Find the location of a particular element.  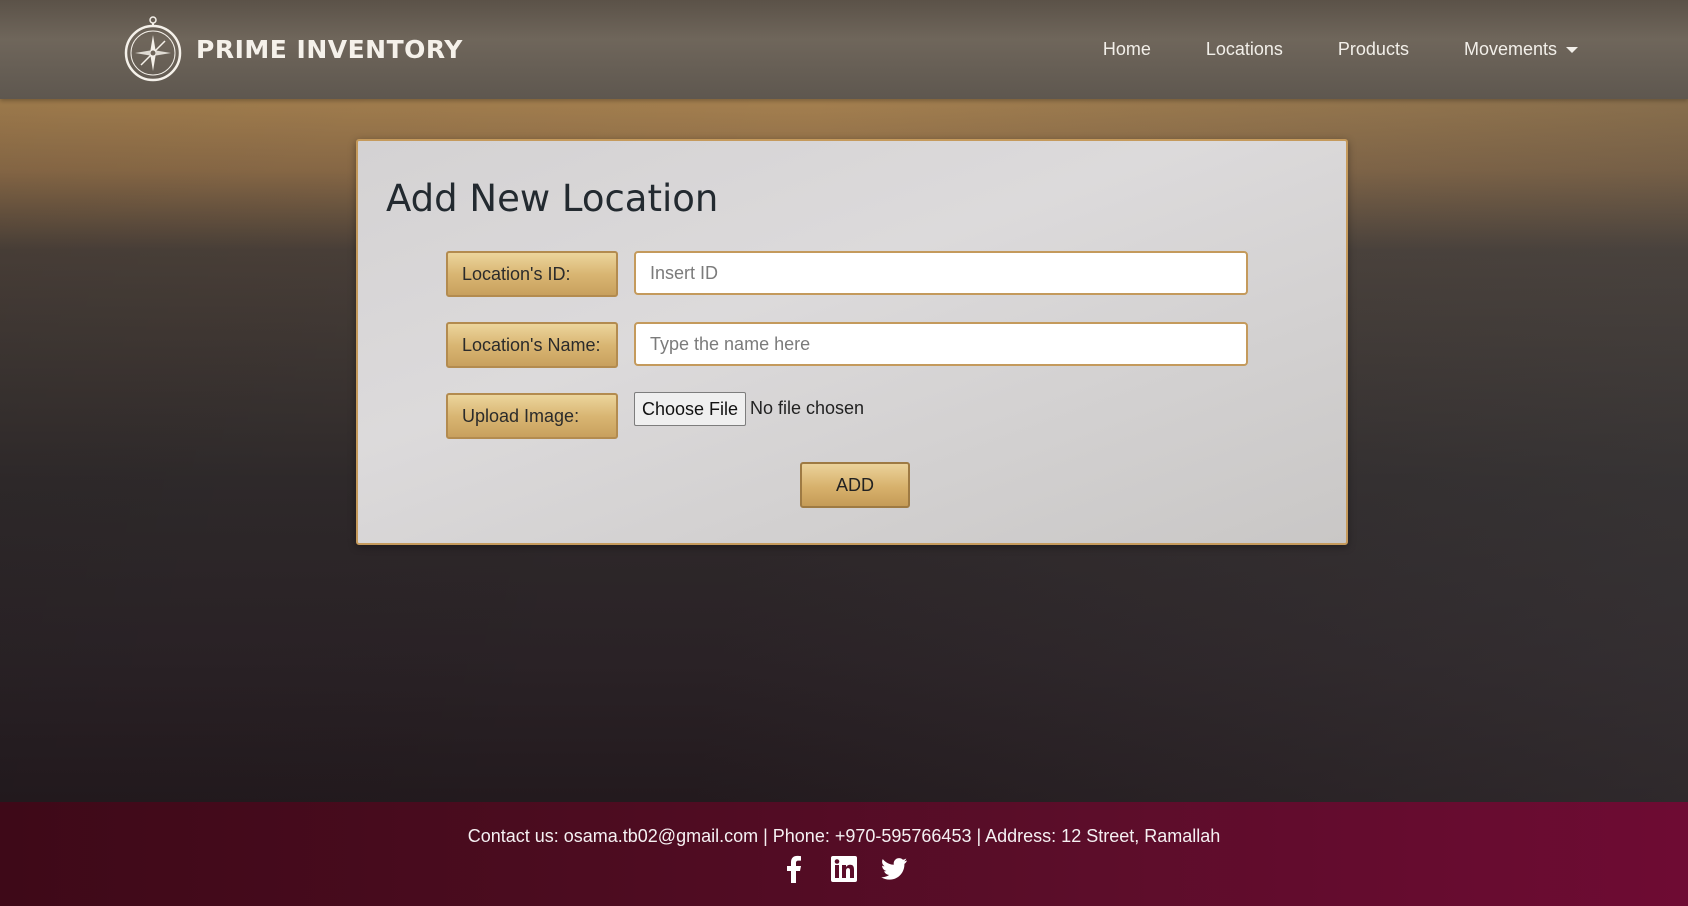

nav-movements-label: Movements is located at coordinates (1510, 49).